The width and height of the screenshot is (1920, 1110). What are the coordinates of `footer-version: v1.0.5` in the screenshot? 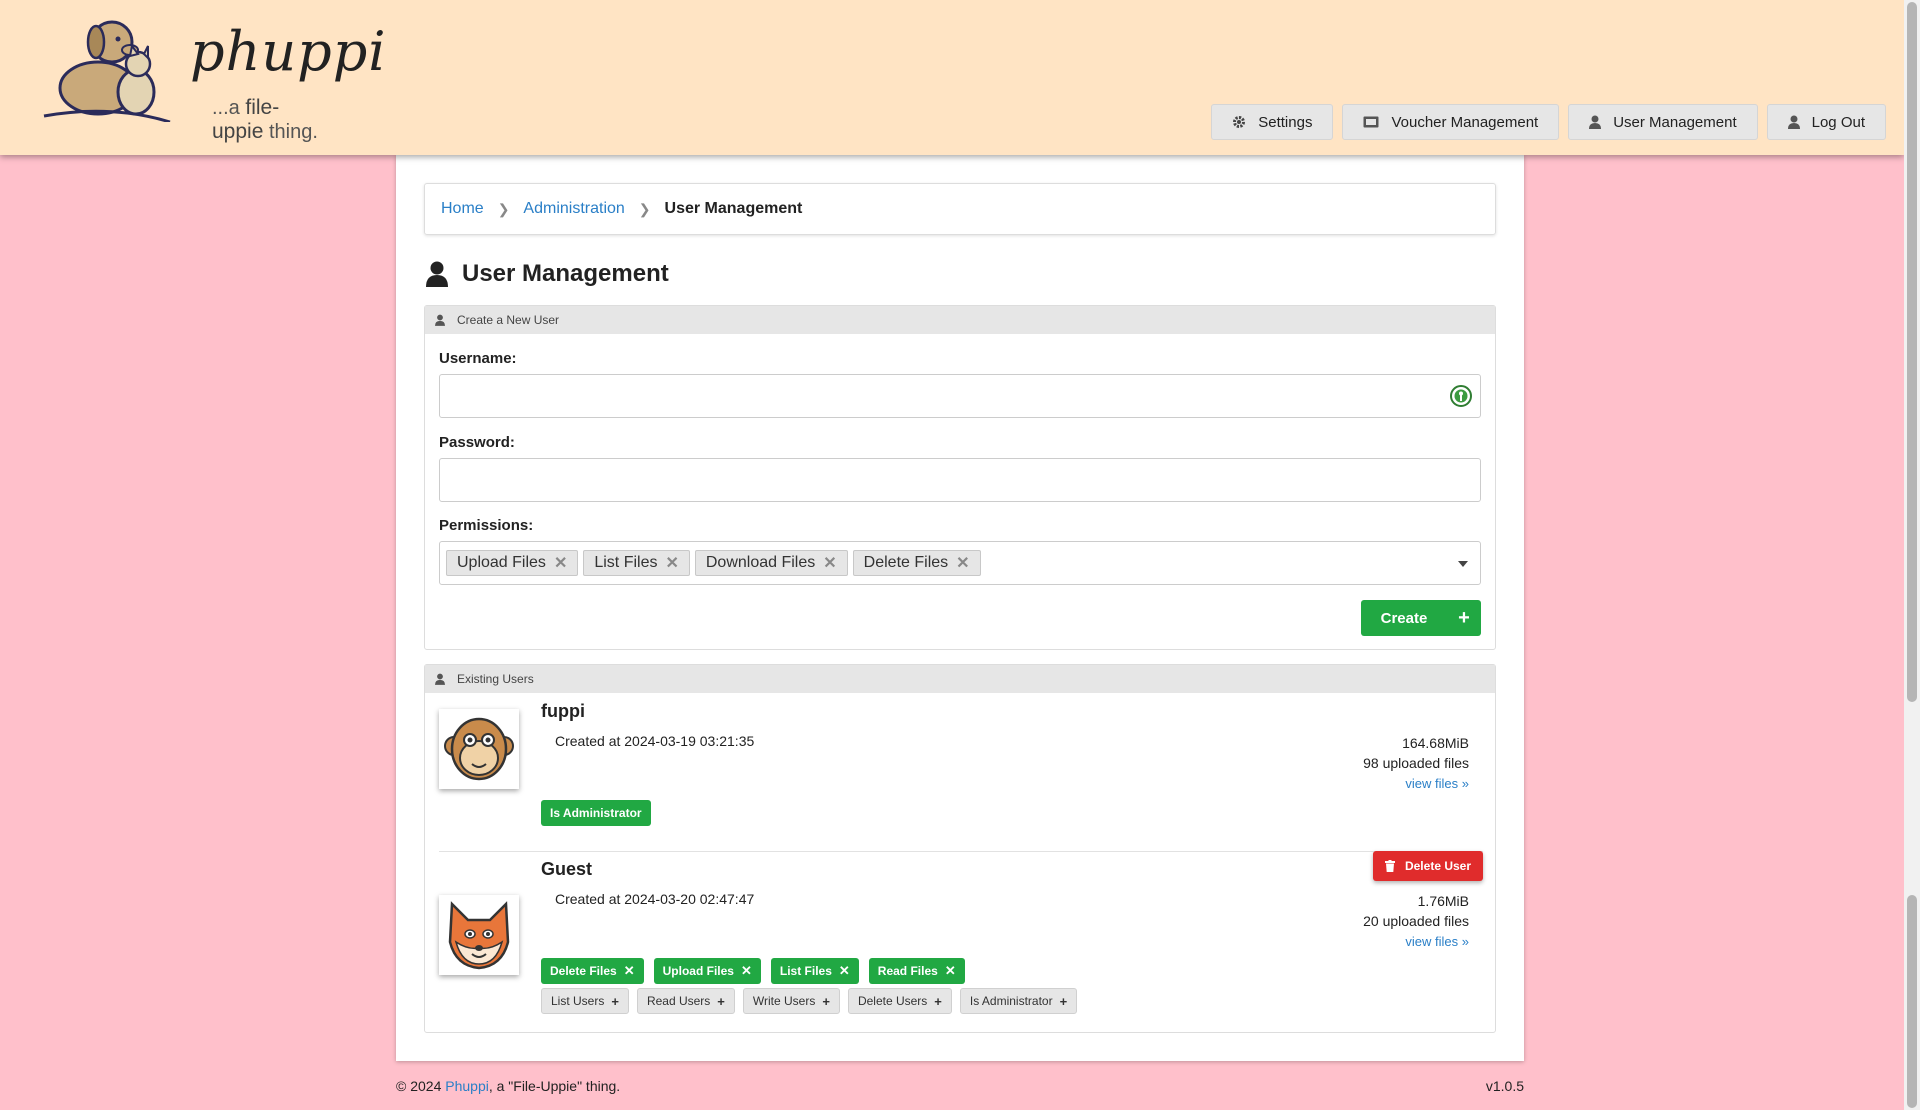 It's located at (1504, 1086).